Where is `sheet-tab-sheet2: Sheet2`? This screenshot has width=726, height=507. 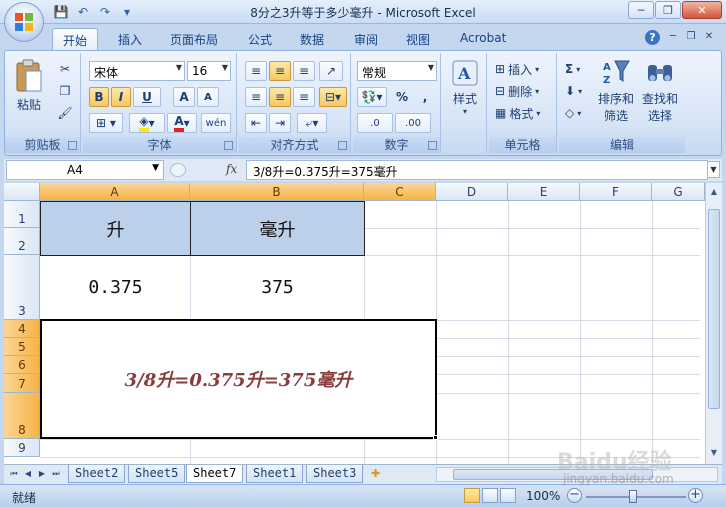
sheet-tab-sheet2: Sheet2 is located at coordinates (97, 474).